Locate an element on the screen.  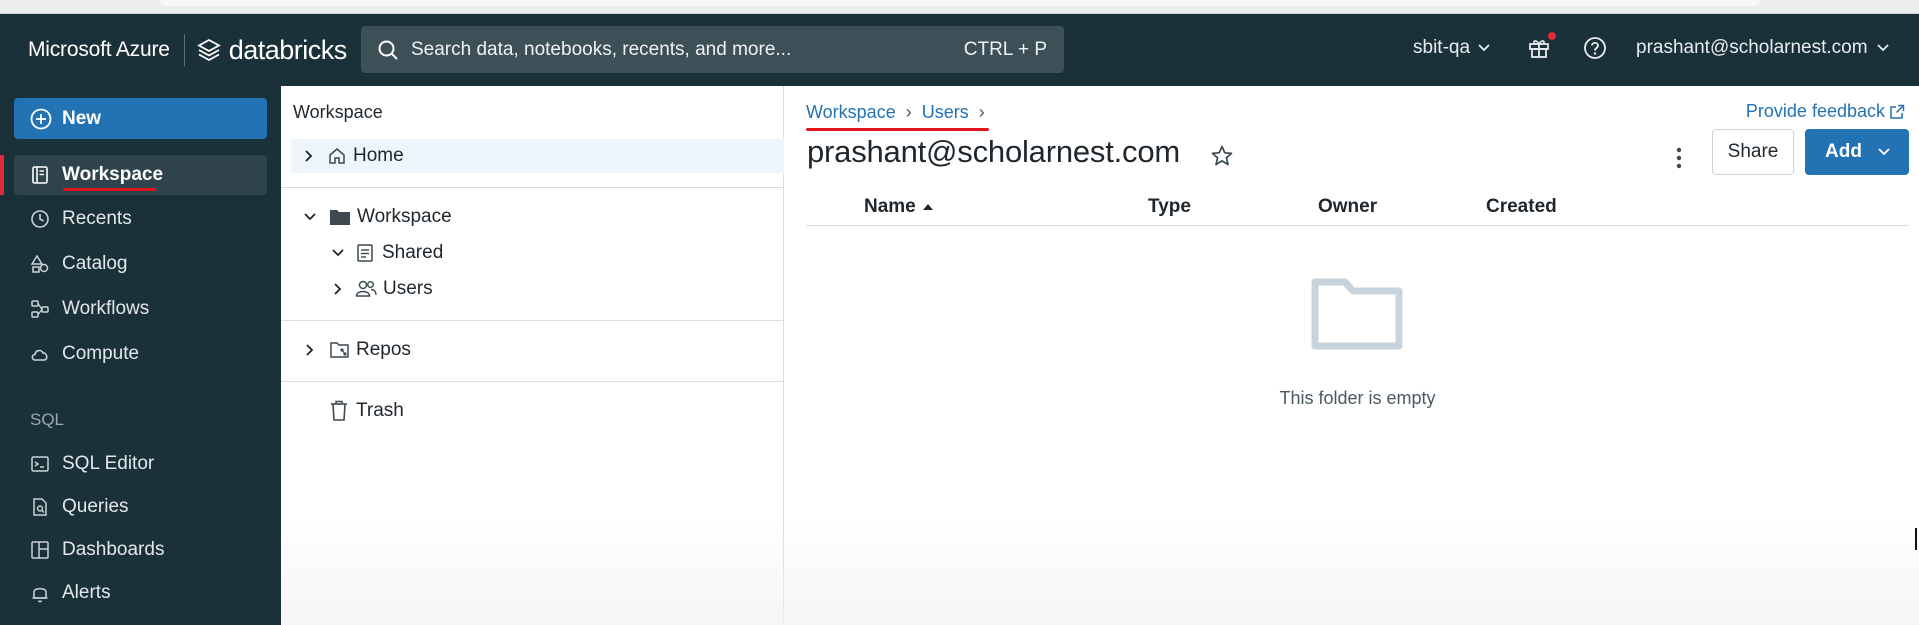
favorite-star-icon is located at coordinates (1222, 156).